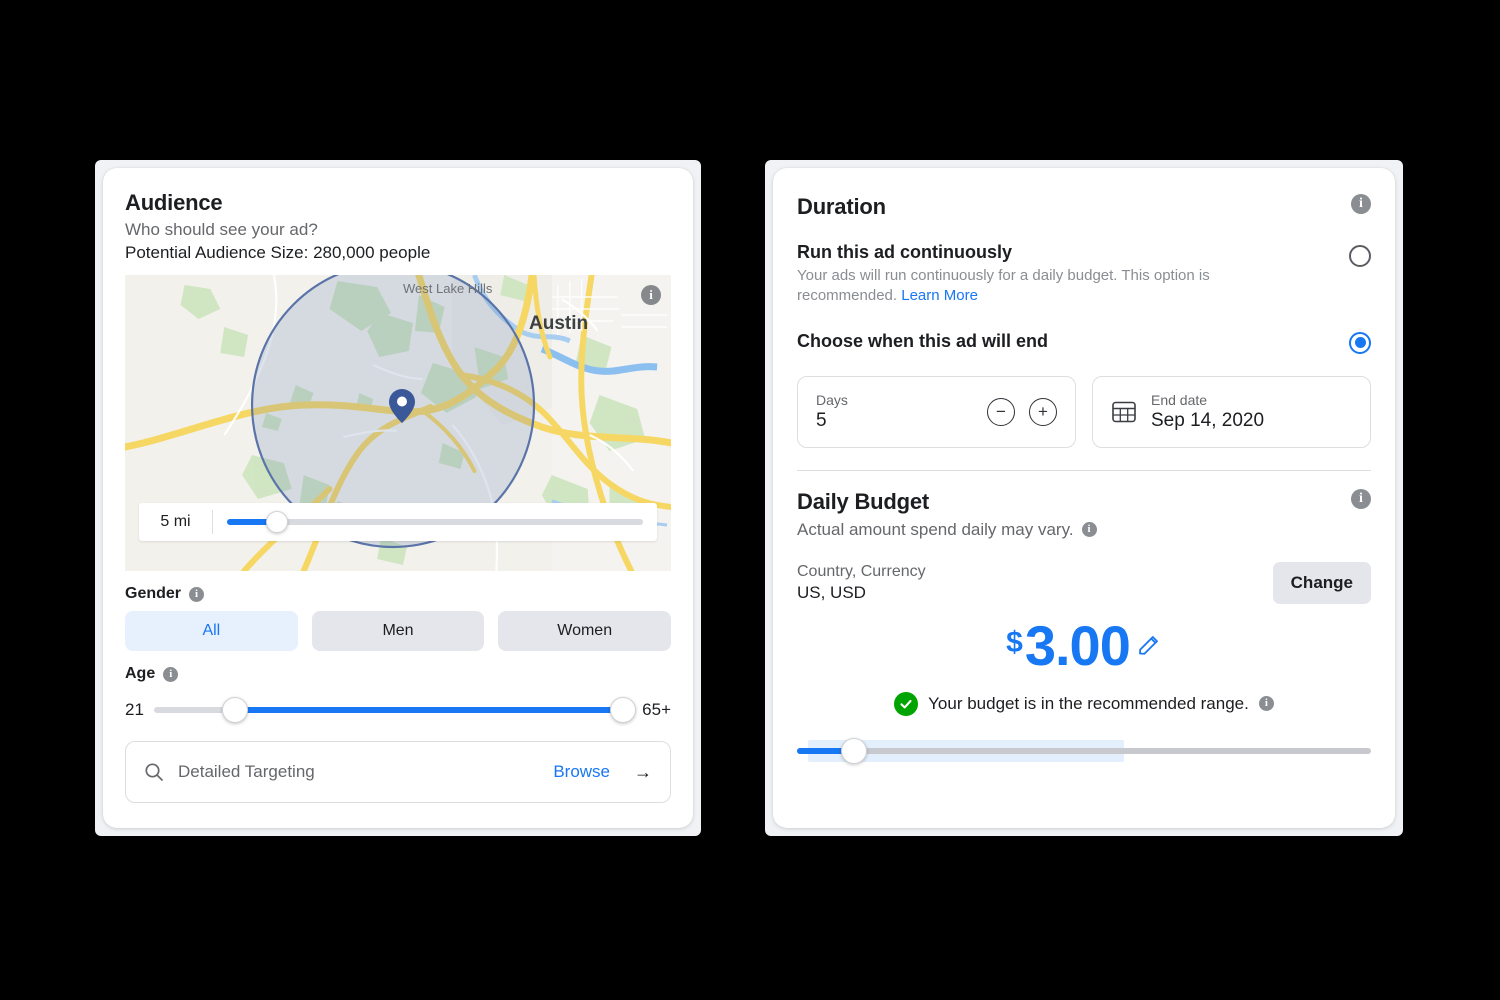  What do you see at coordinates (1321, 582) in the screenshot?
I see `change-button: Change` at bounding box center [1321, 582].